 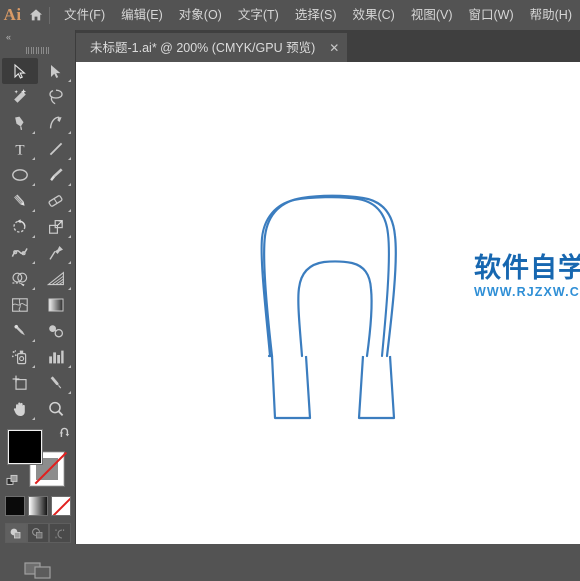 I want to click on draw-behind-button, so click(x=37, y=533).